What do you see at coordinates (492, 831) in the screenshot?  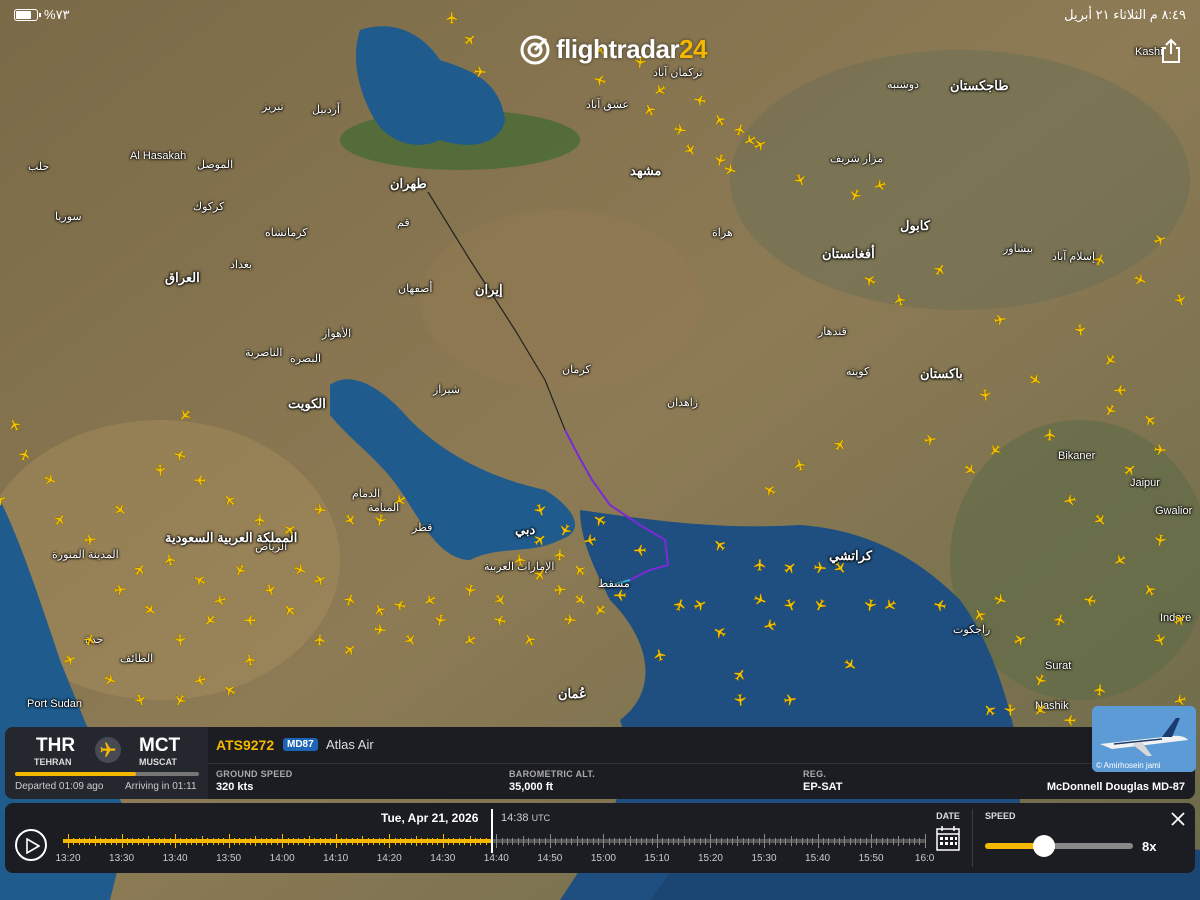 I see `timeline-playhead` at bounding box center [492, 831].